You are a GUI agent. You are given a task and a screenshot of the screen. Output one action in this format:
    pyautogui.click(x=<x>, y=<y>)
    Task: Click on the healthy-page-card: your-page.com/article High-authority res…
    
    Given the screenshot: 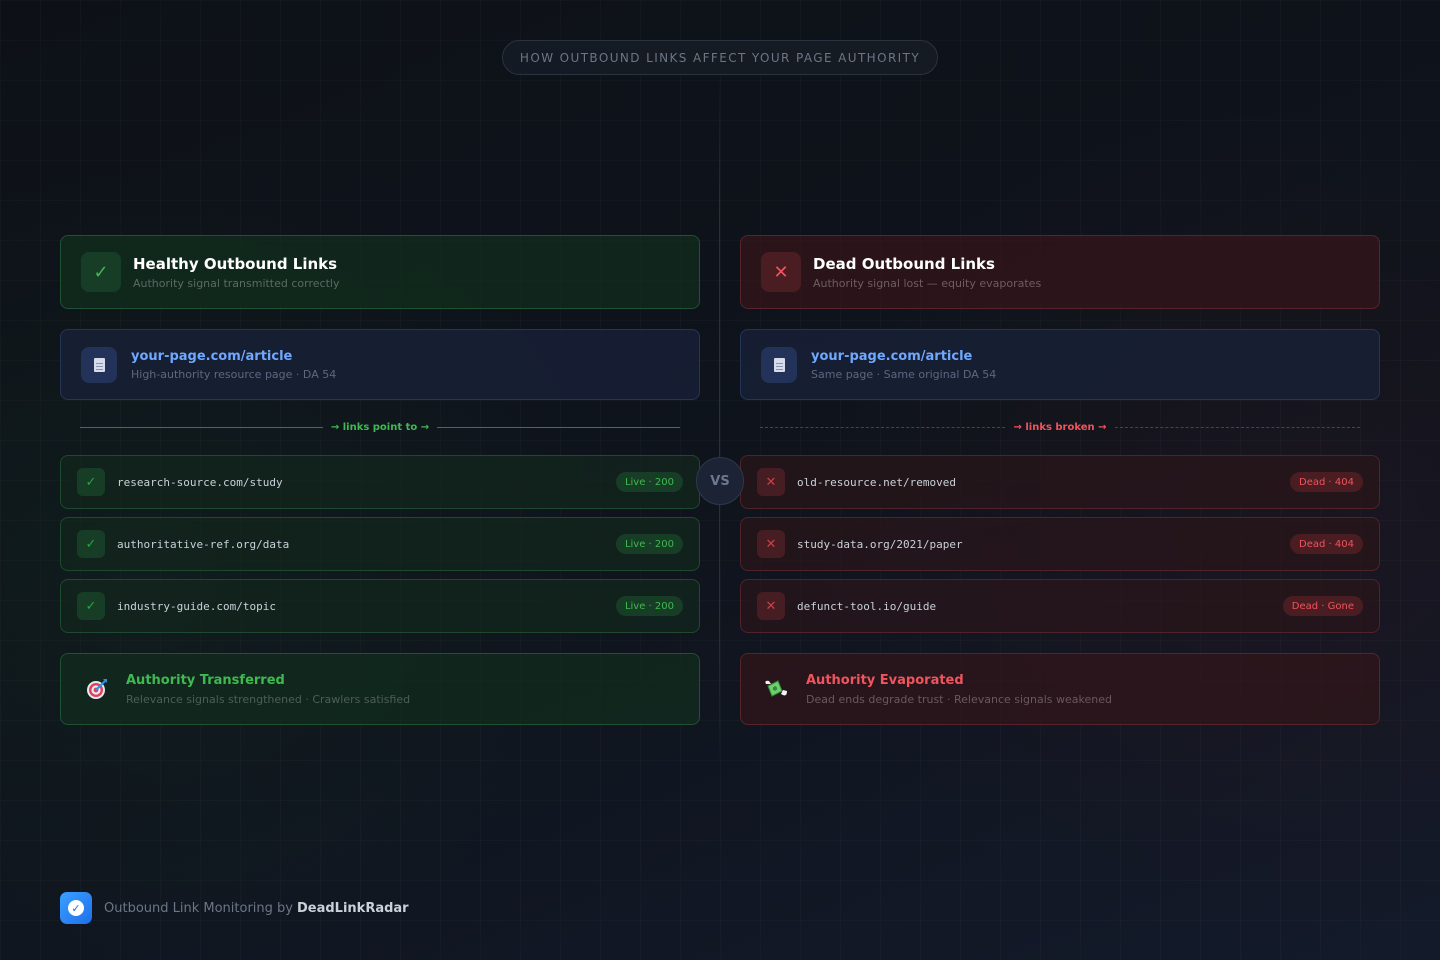 What is the action you would take?
    pyautogui.click(x=380, y=364)
    